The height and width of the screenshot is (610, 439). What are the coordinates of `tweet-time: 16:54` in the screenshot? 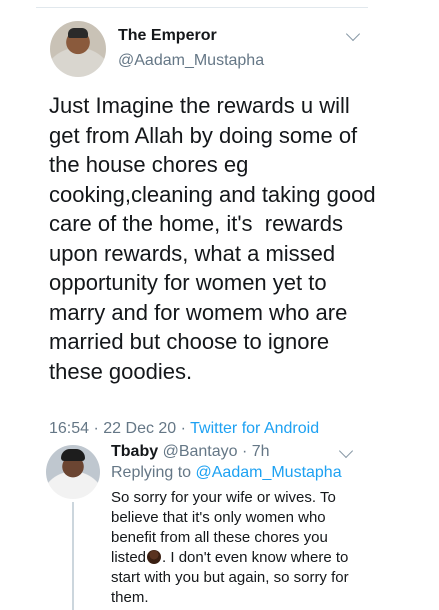 It's located at (69, 428).